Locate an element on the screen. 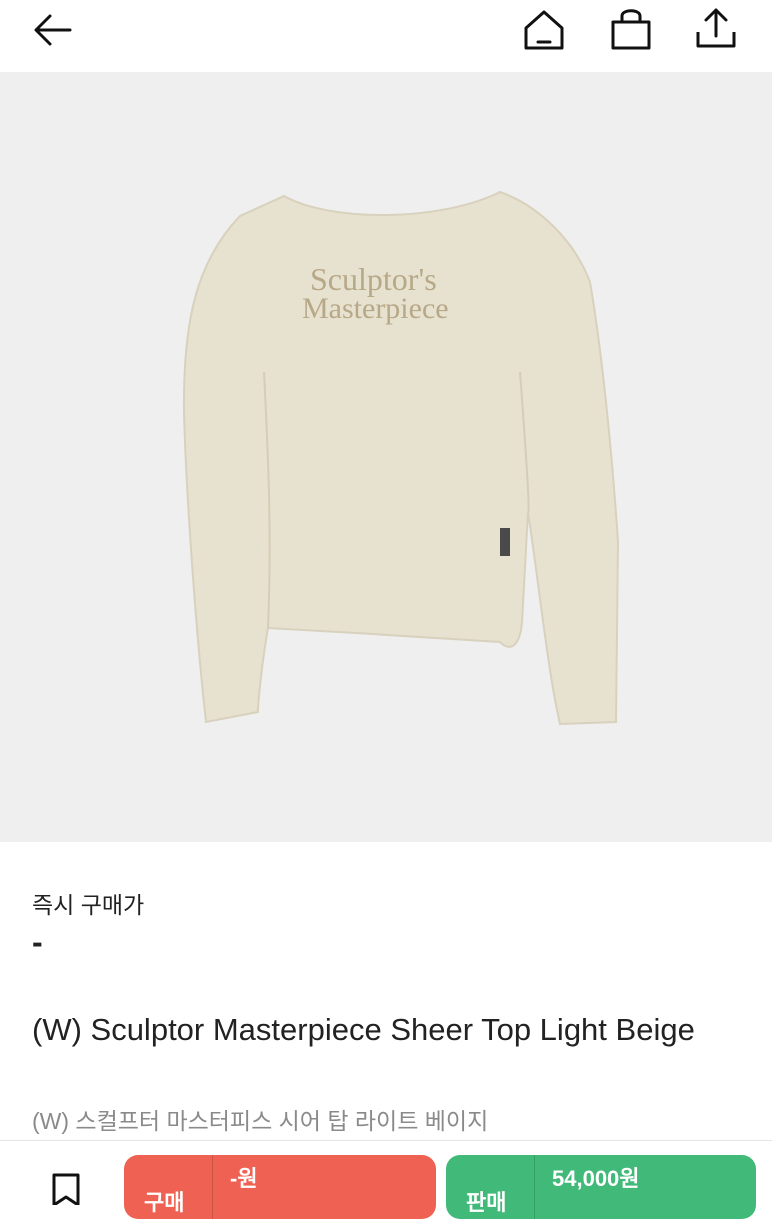 The height and width of the screenshot is (1219, 772). bottom-action-bar: 구매 -원 판매 54,000원 is located at coordinates (386, 1179).